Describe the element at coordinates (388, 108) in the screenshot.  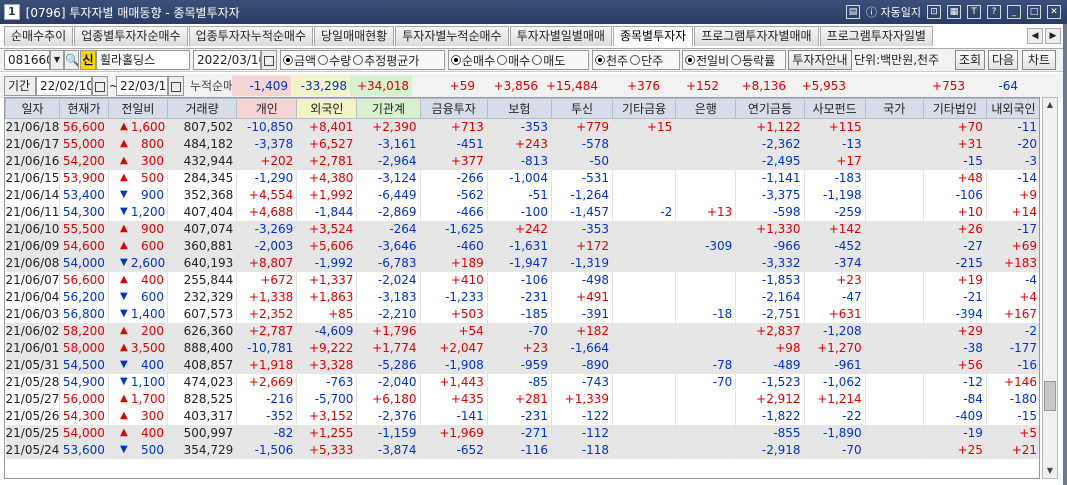
I see `column-header-6: 기관계` at that location.